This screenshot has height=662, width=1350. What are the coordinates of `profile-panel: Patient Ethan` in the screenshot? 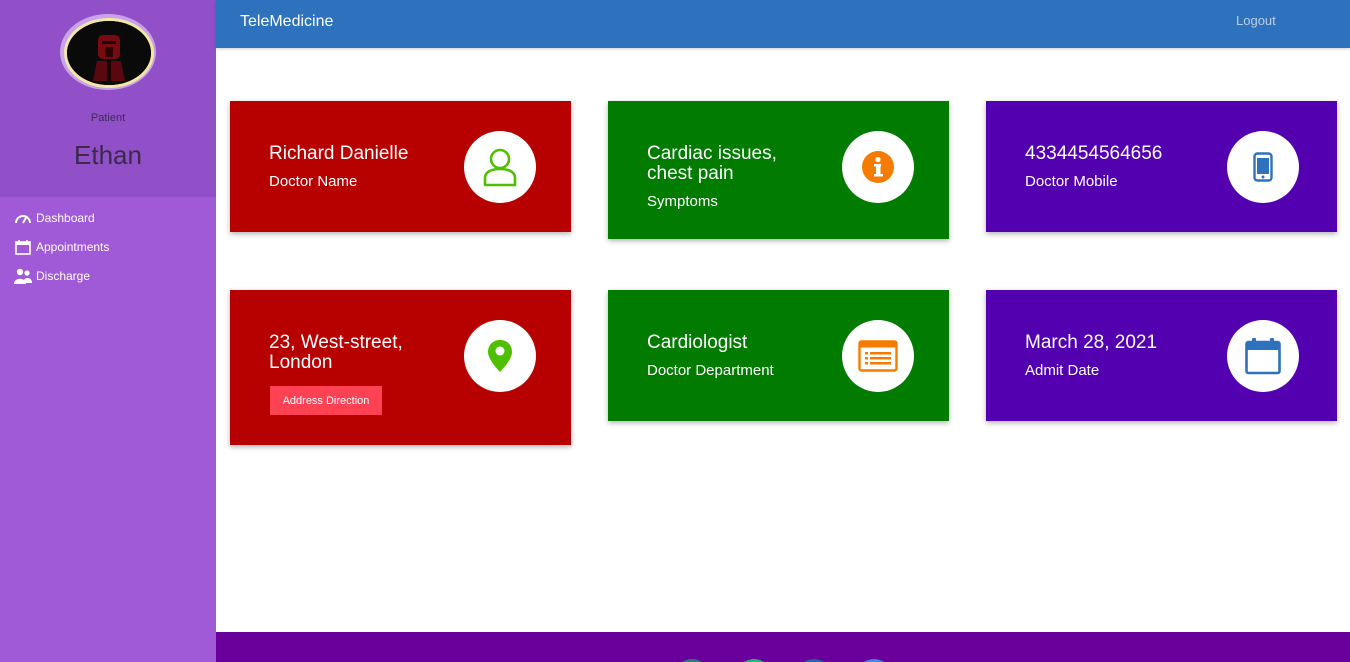 It's located at (108, 98).